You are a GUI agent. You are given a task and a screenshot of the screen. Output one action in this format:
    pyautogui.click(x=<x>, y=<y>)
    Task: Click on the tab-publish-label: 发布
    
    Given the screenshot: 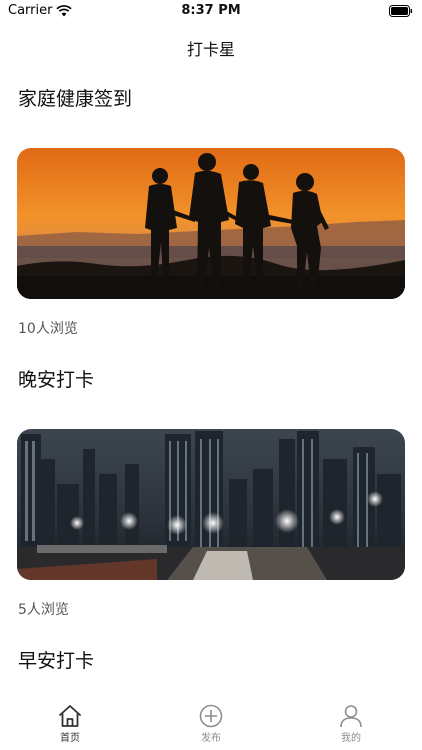 What is the action you would take?
    pyautogui.click(x=211, y=738)
    